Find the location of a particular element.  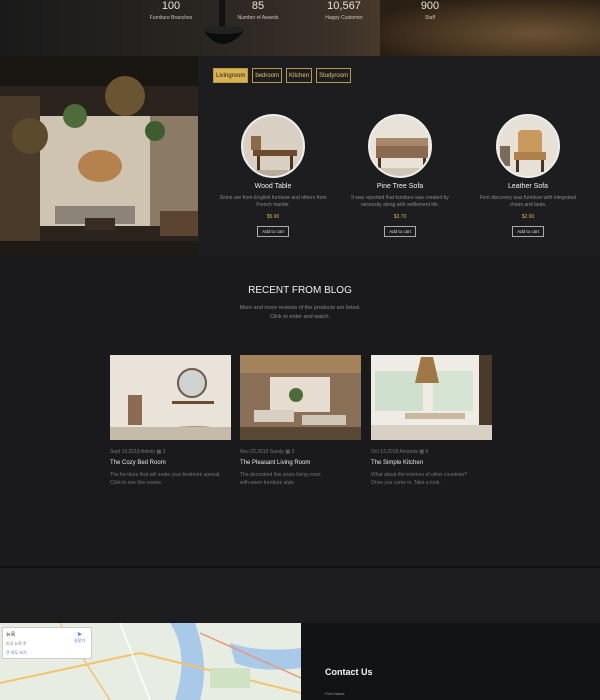

post-meta: Oct 13,2018 Amanda ▩ 6 is located at coordinates (431, 452).